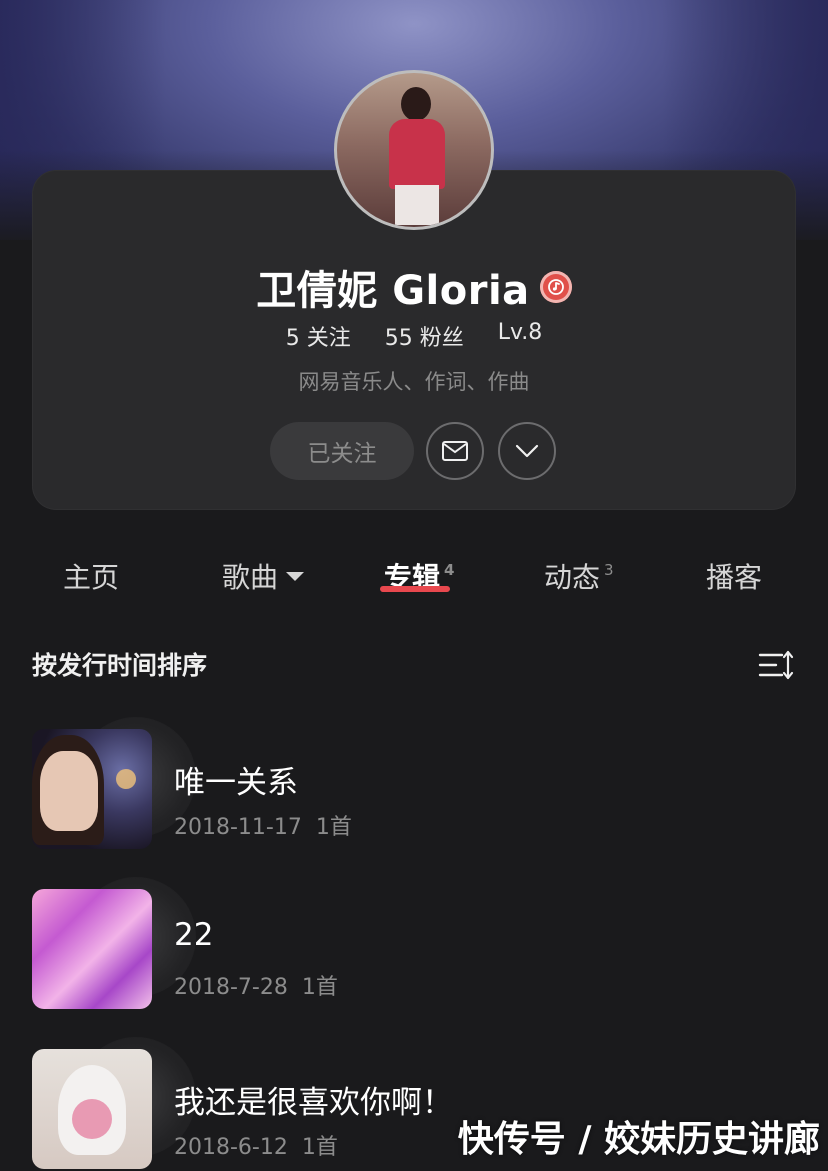 The height and width of the screenshot is (1171, 828). Describe the element at coordinates (263, 827) in the screenshot. I see `album-meta: 2018-11-17 1首` at that location.